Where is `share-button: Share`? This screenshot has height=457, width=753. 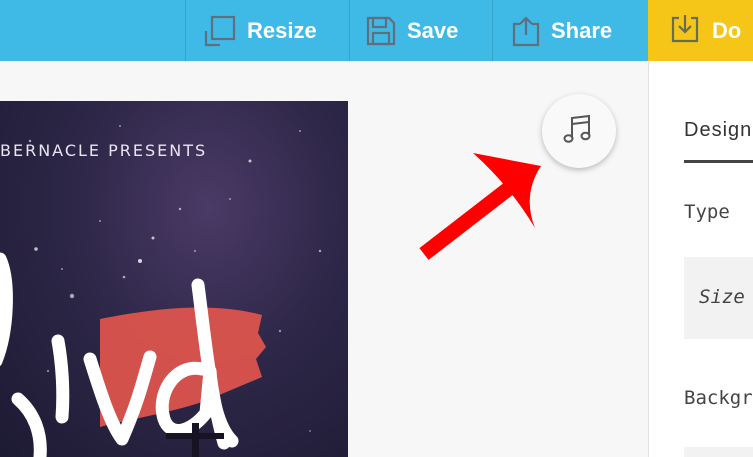 share-button: Share is located at coordinates (561, 30).